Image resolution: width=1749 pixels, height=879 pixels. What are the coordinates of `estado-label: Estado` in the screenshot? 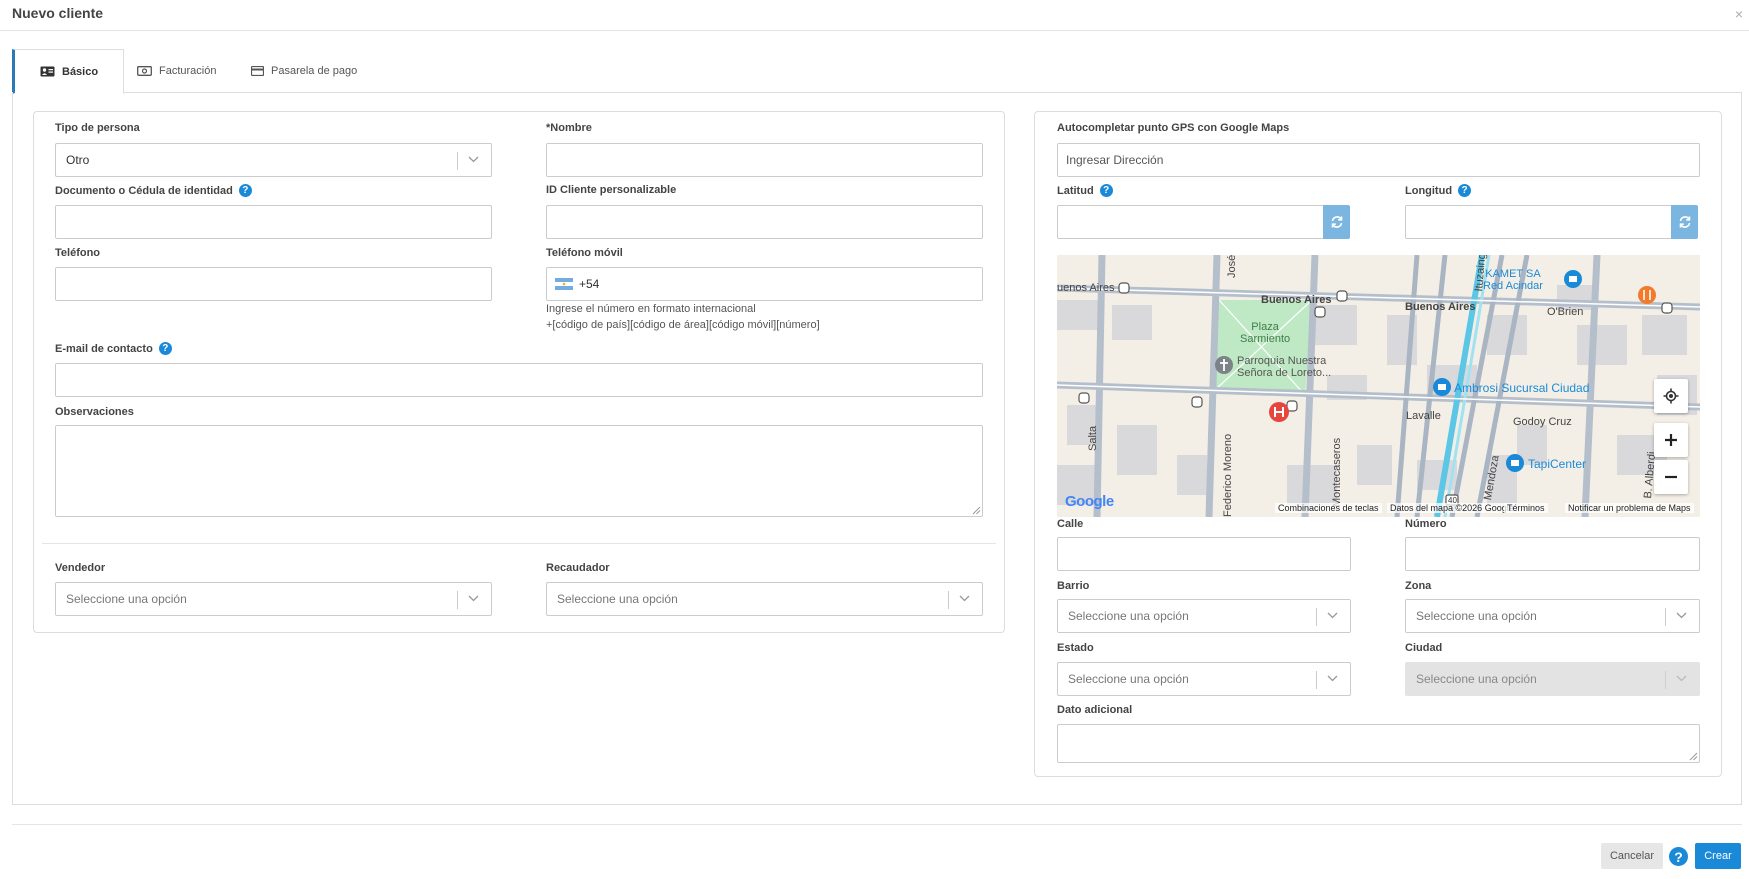 It's located at (1075, 648).